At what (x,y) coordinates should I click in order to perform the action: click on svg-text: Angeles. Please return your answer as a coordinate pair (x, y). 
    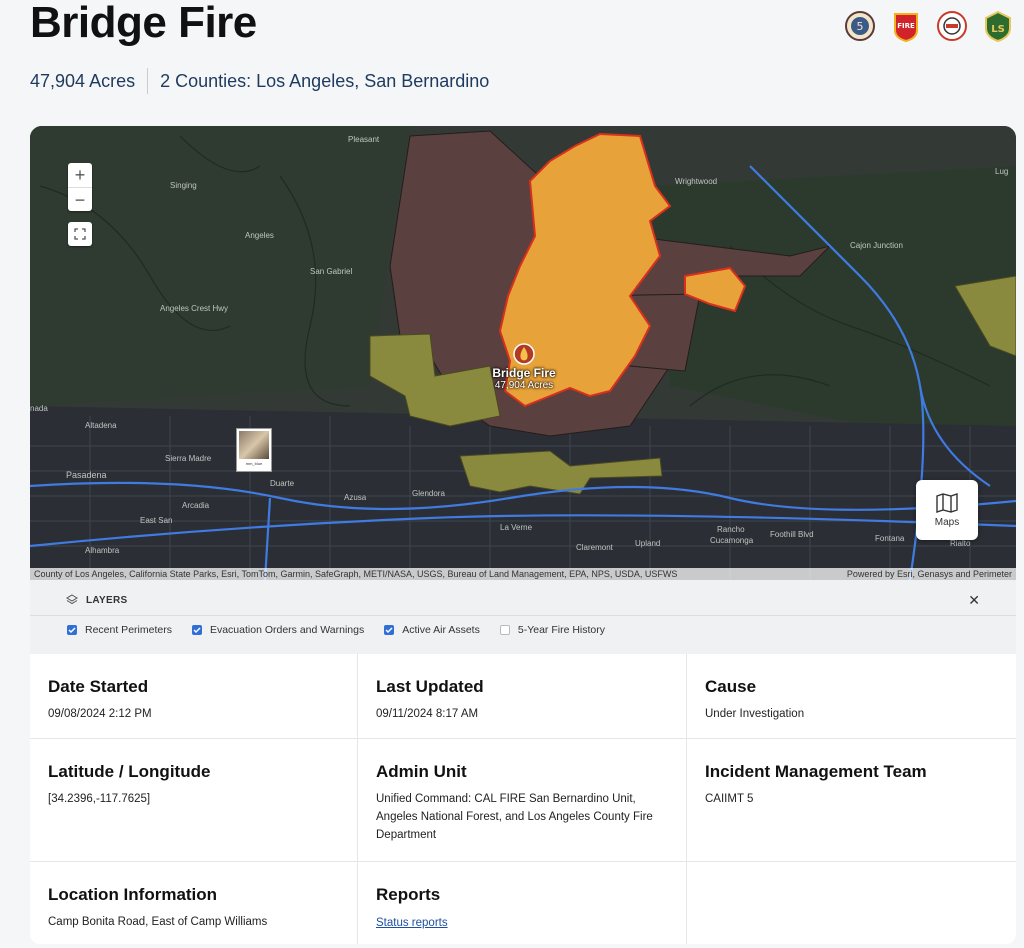
    Looking at the image, I should click on (259, 235).